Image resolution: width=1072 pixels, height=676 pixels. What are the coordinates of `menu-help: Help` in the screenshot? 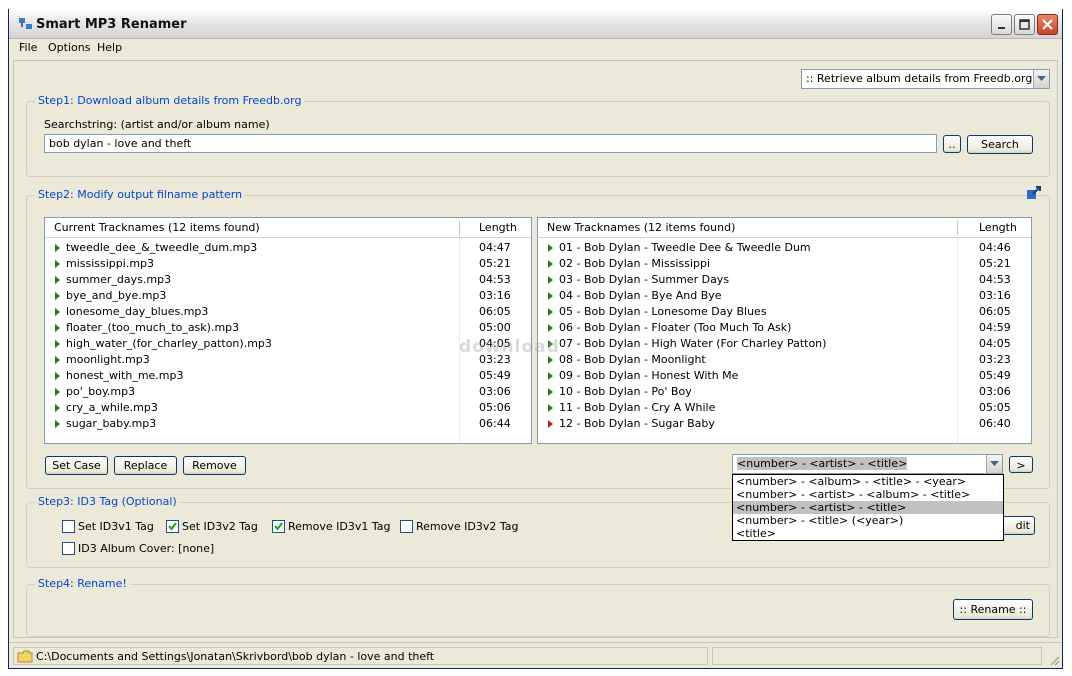 It's located at (109, 47).